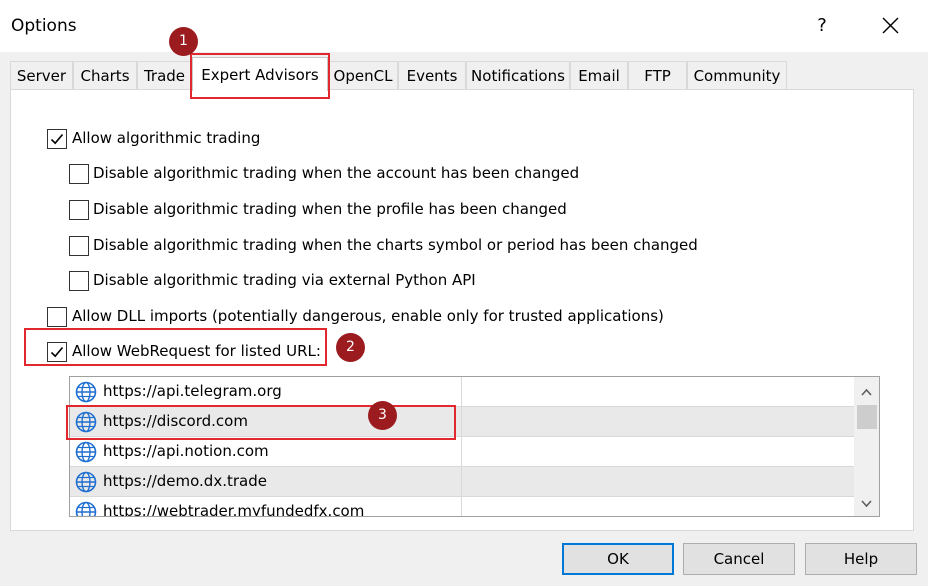 This screenshot has height=586, width=928. I want to click on tab-events: Events, so click(432, 75).